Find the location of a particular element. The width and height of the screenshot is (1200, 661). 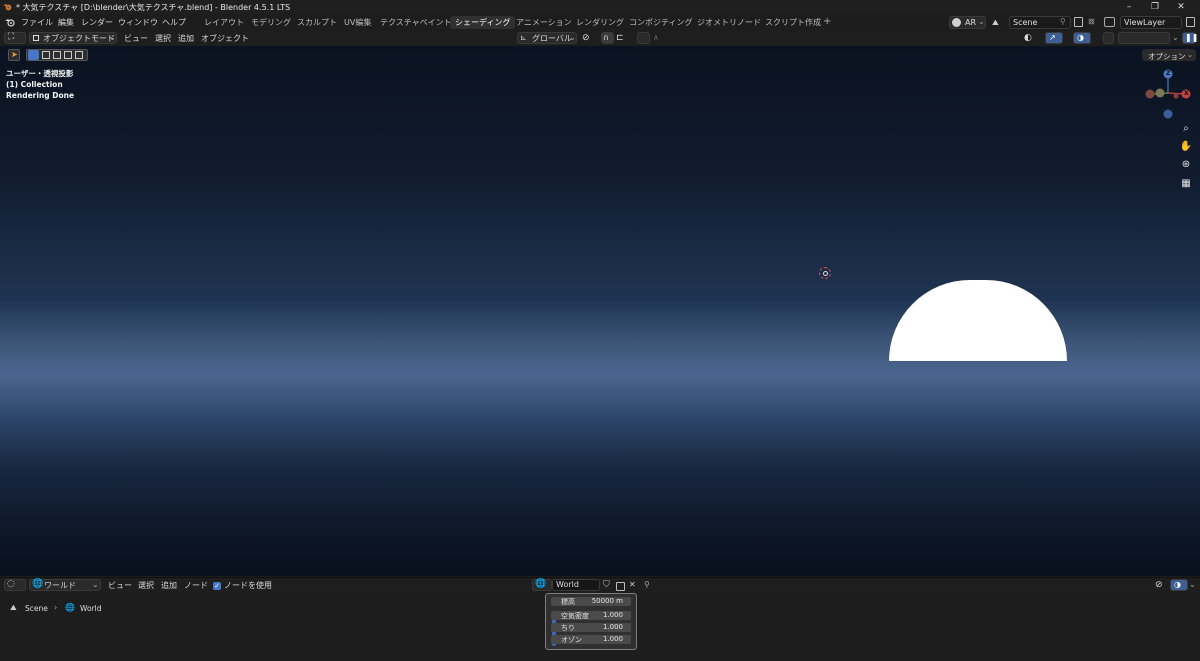

menu-edit: 編集 is located at coordinates (66, 22).